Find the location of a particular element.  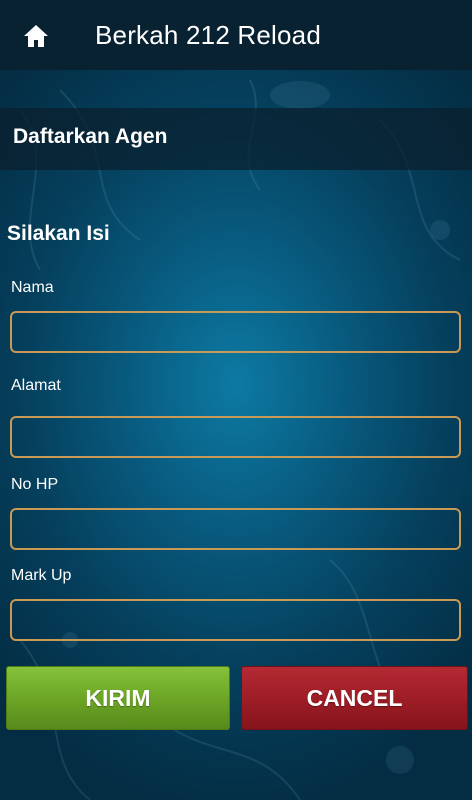

alamat-input is located at coordinates (235, 437).